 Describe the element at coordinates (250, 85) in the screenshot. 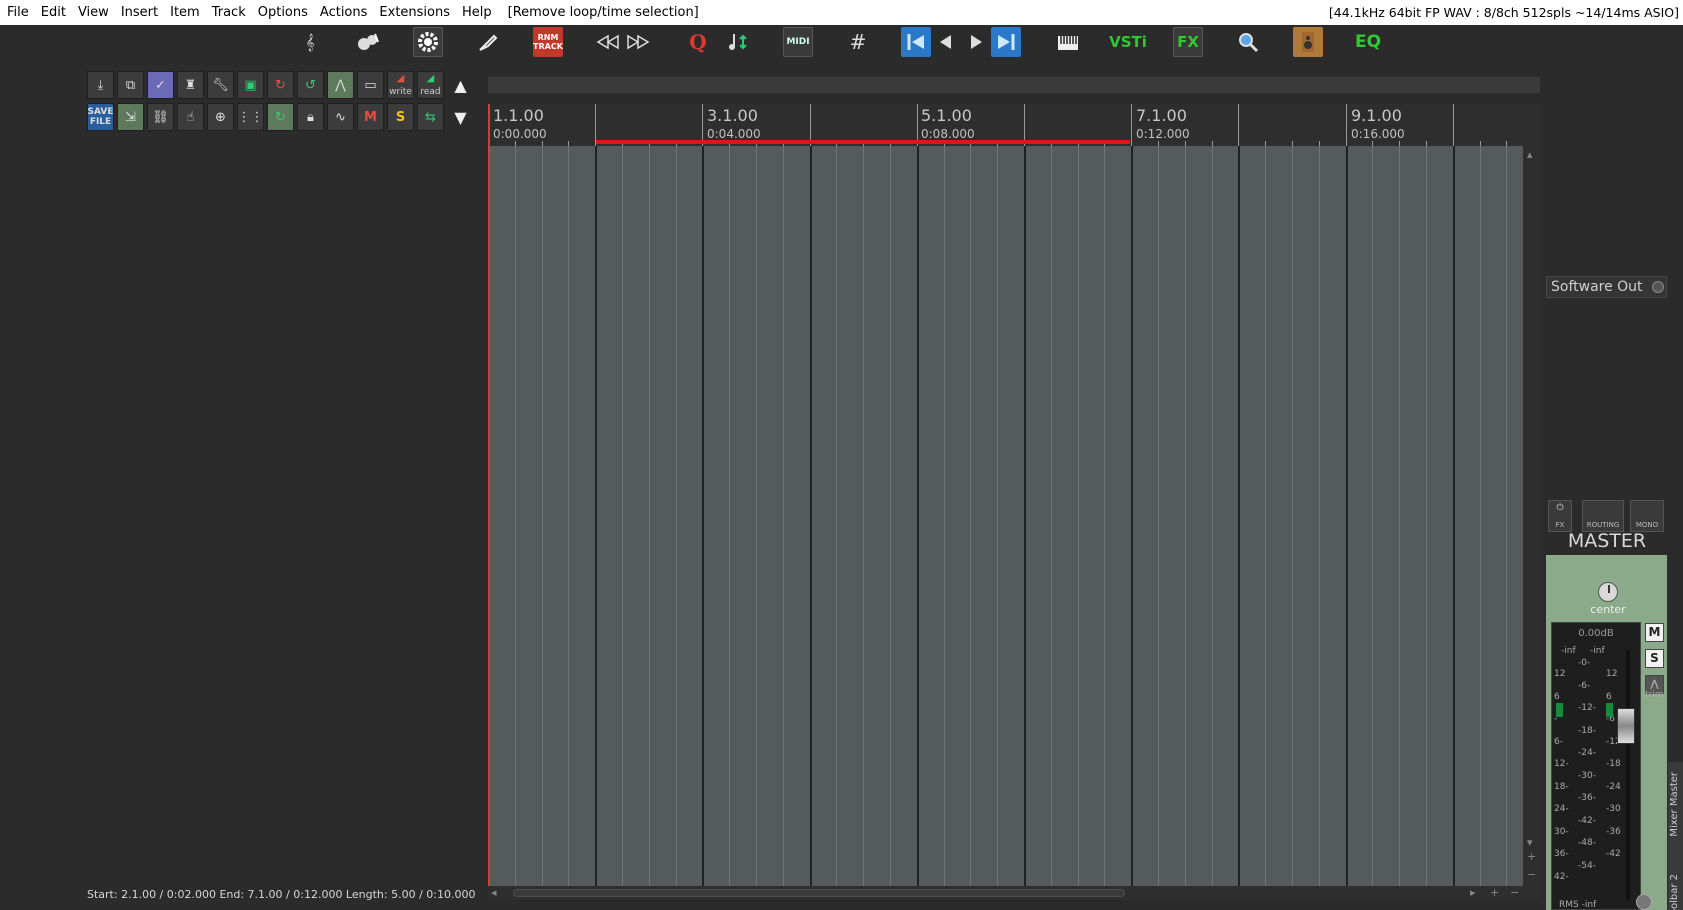

I see `folder-icon: ▣` at that location.